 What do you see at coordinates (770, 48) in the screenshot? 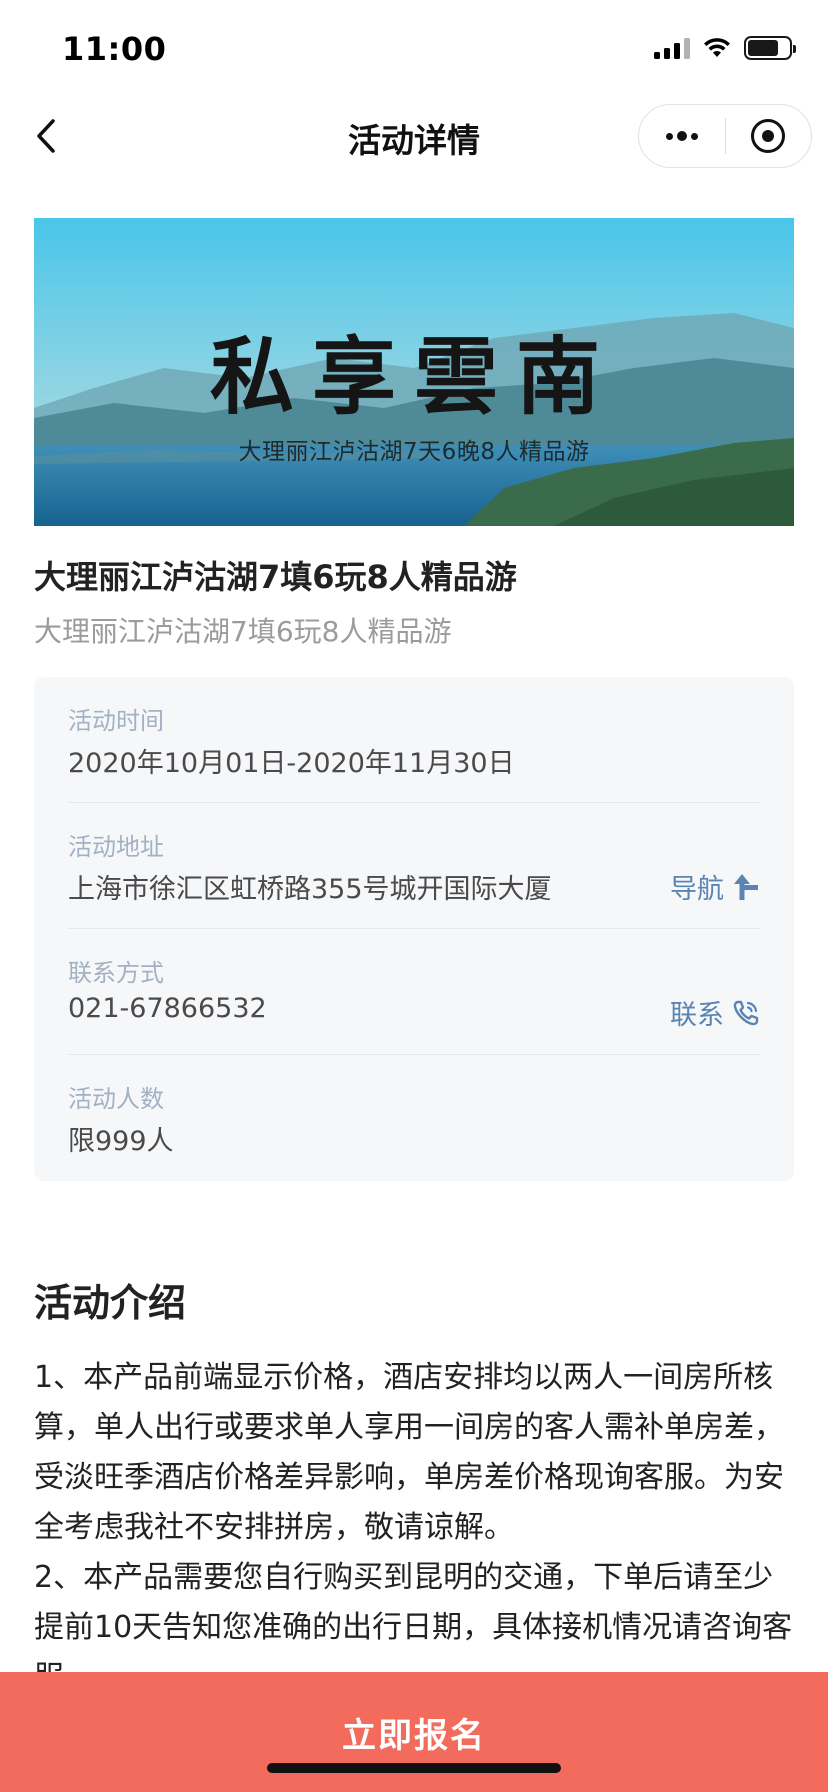
I see `battery-icon` at bounding box center [770, 48].